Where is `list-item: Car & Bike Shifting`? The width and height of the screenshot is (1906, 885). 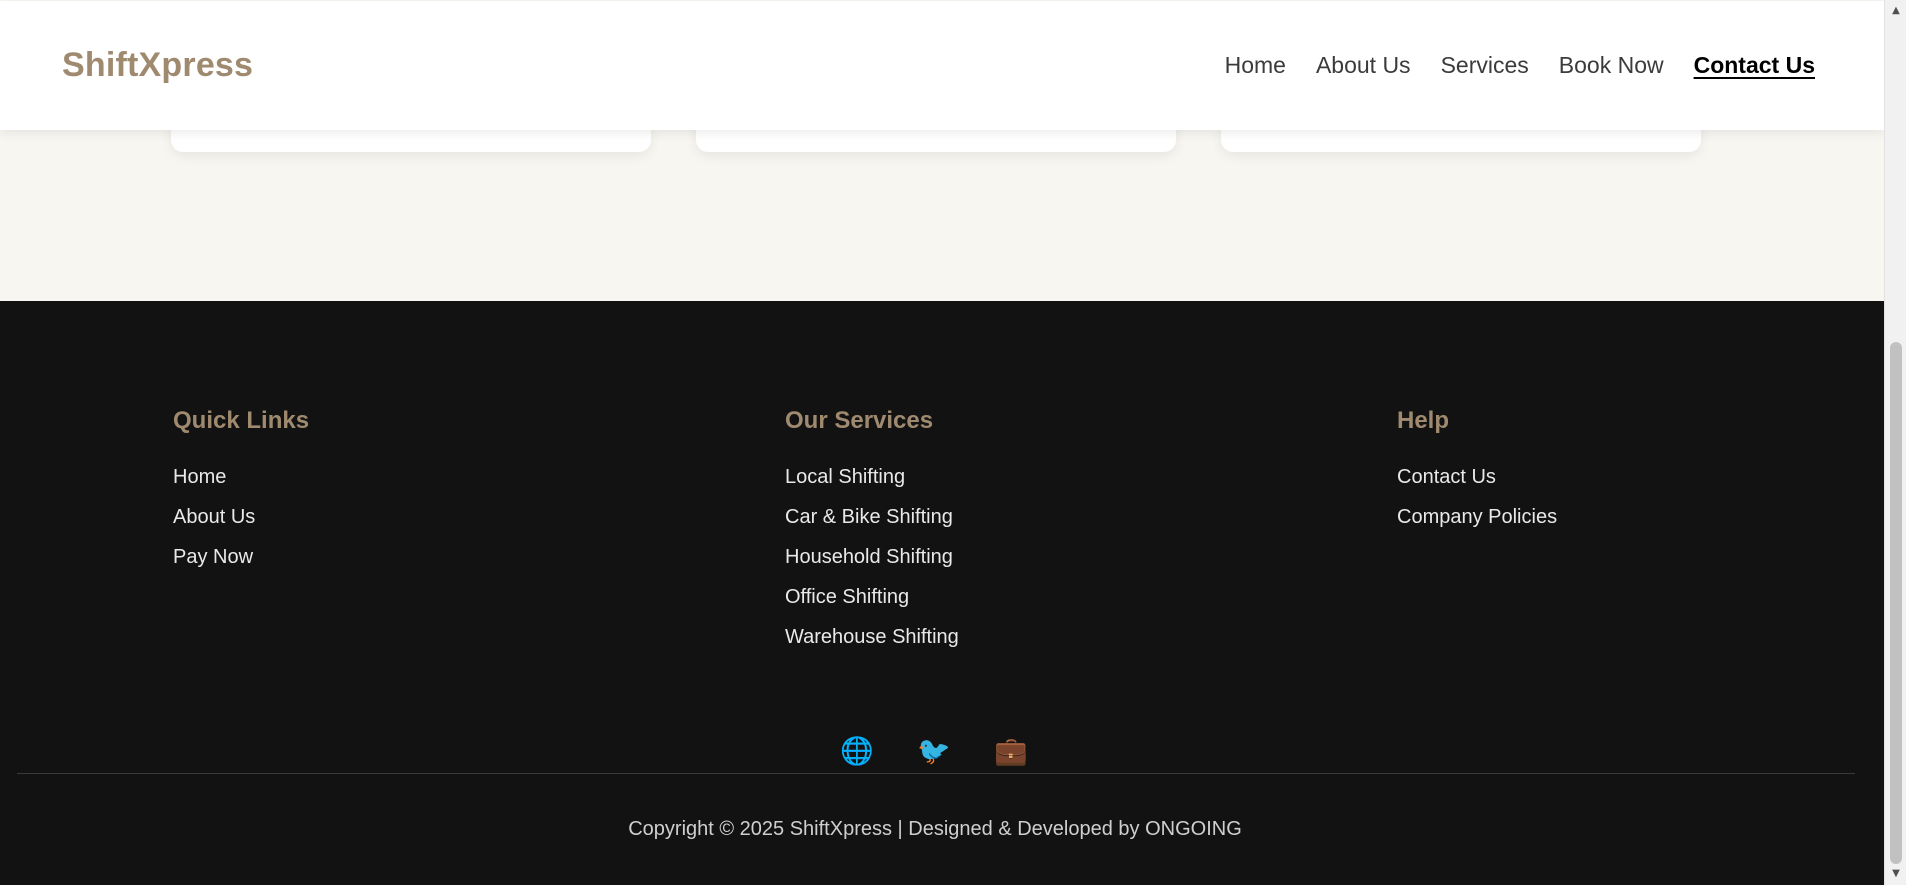 list-item: Car & Bike Shifting is located at coordinates (1091, 517).